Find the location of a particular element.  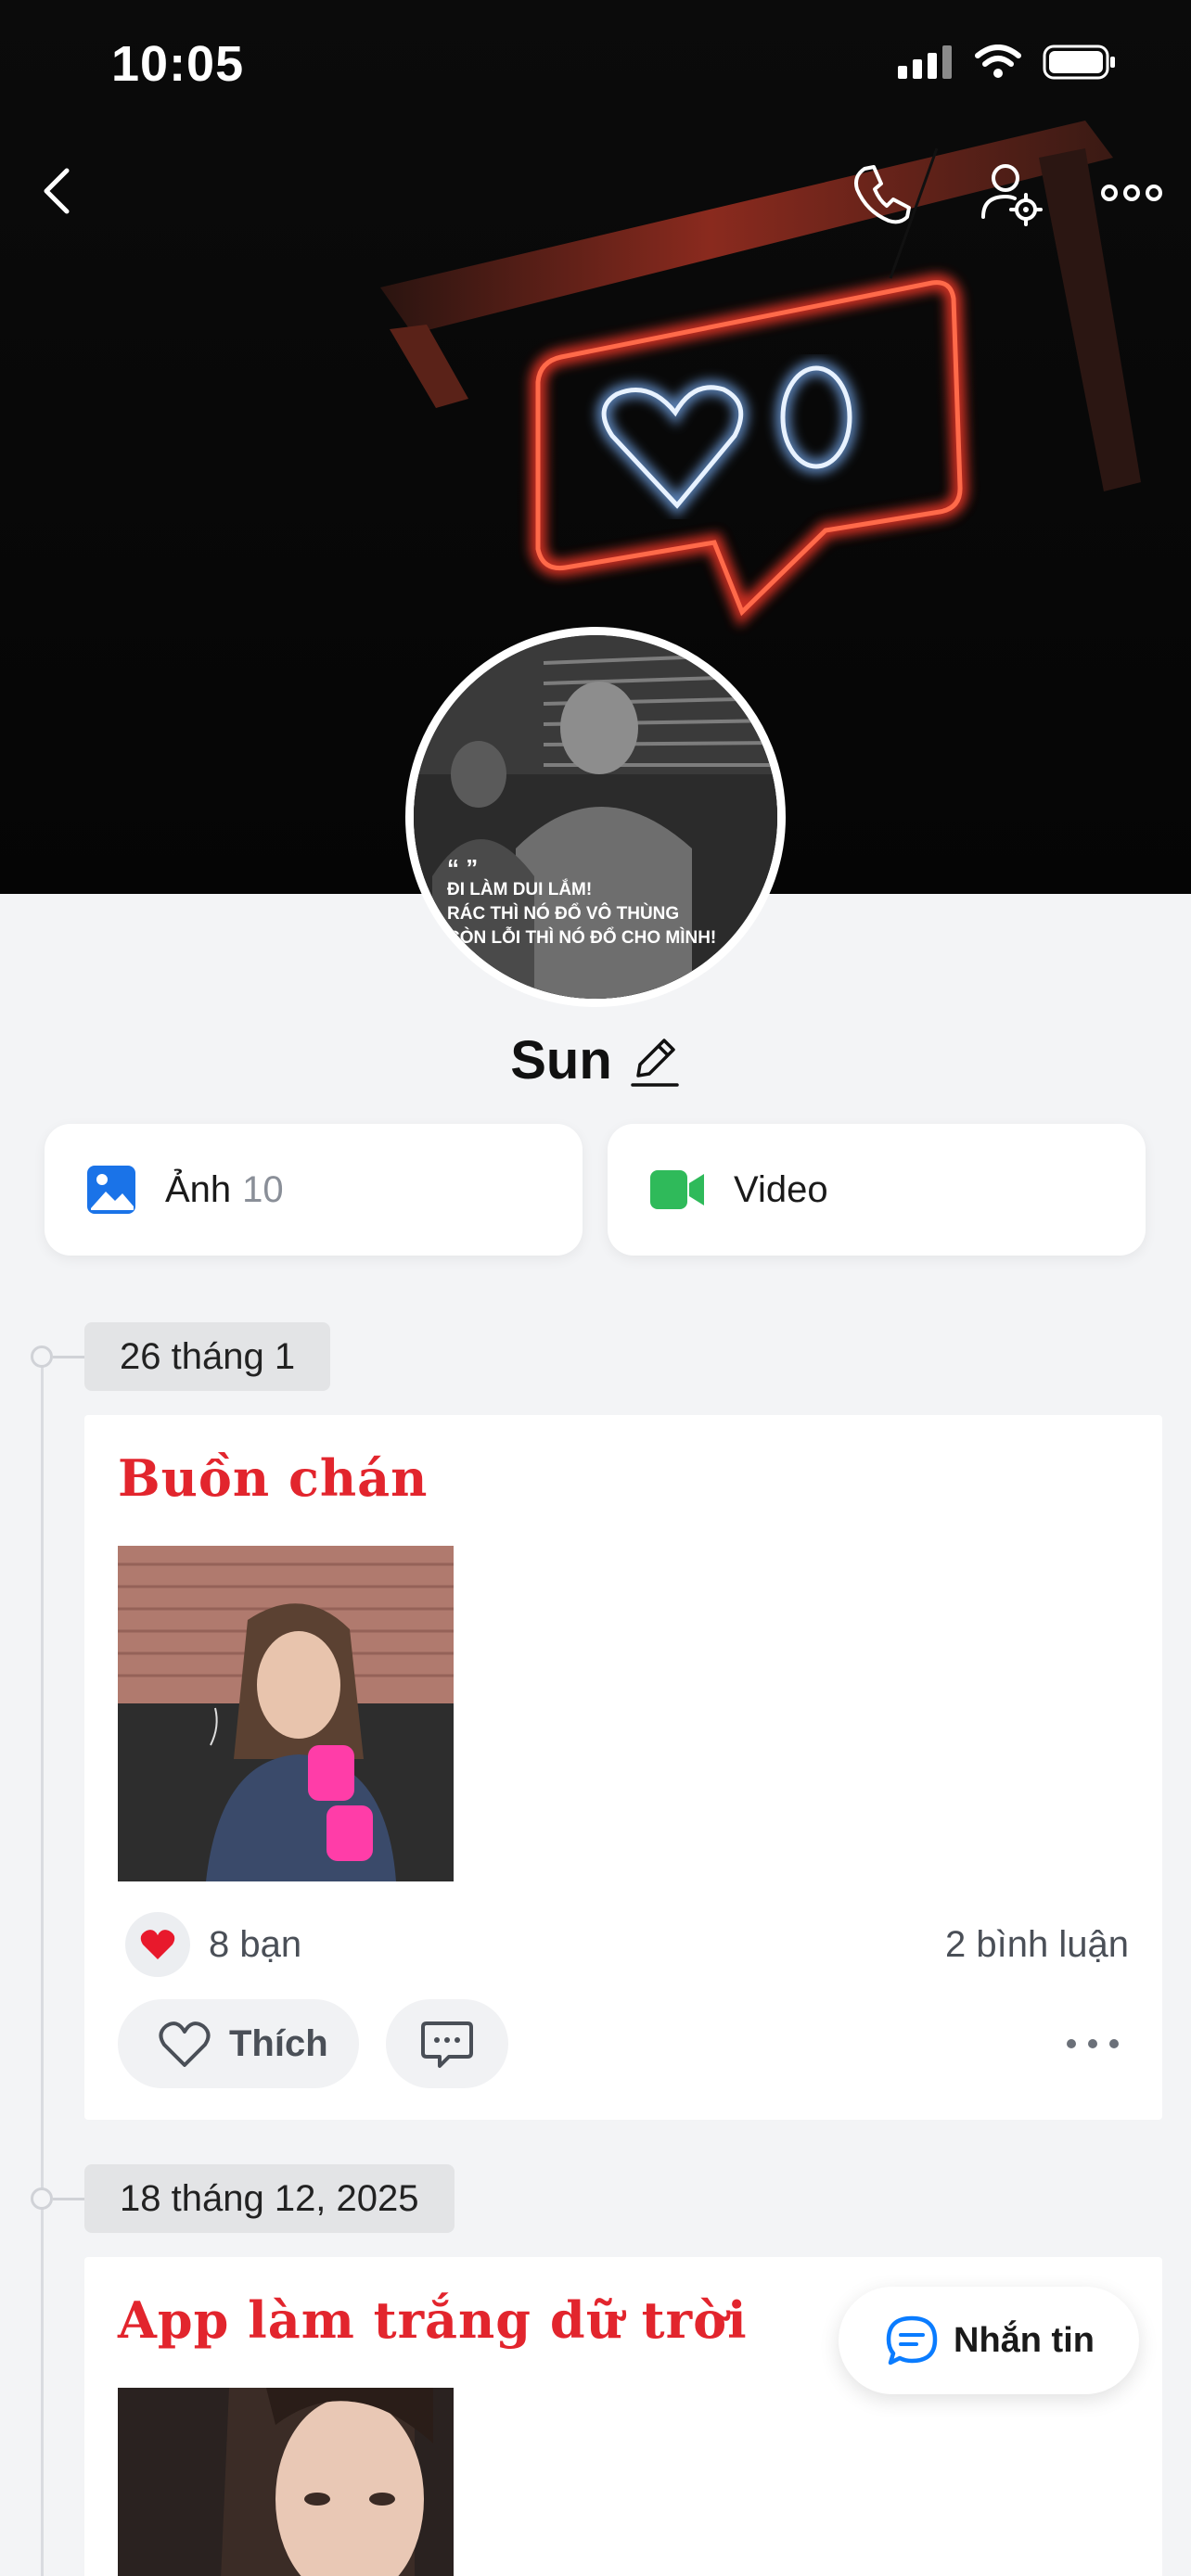

quote-icon: “ ” is located at coordinates (463, 868).